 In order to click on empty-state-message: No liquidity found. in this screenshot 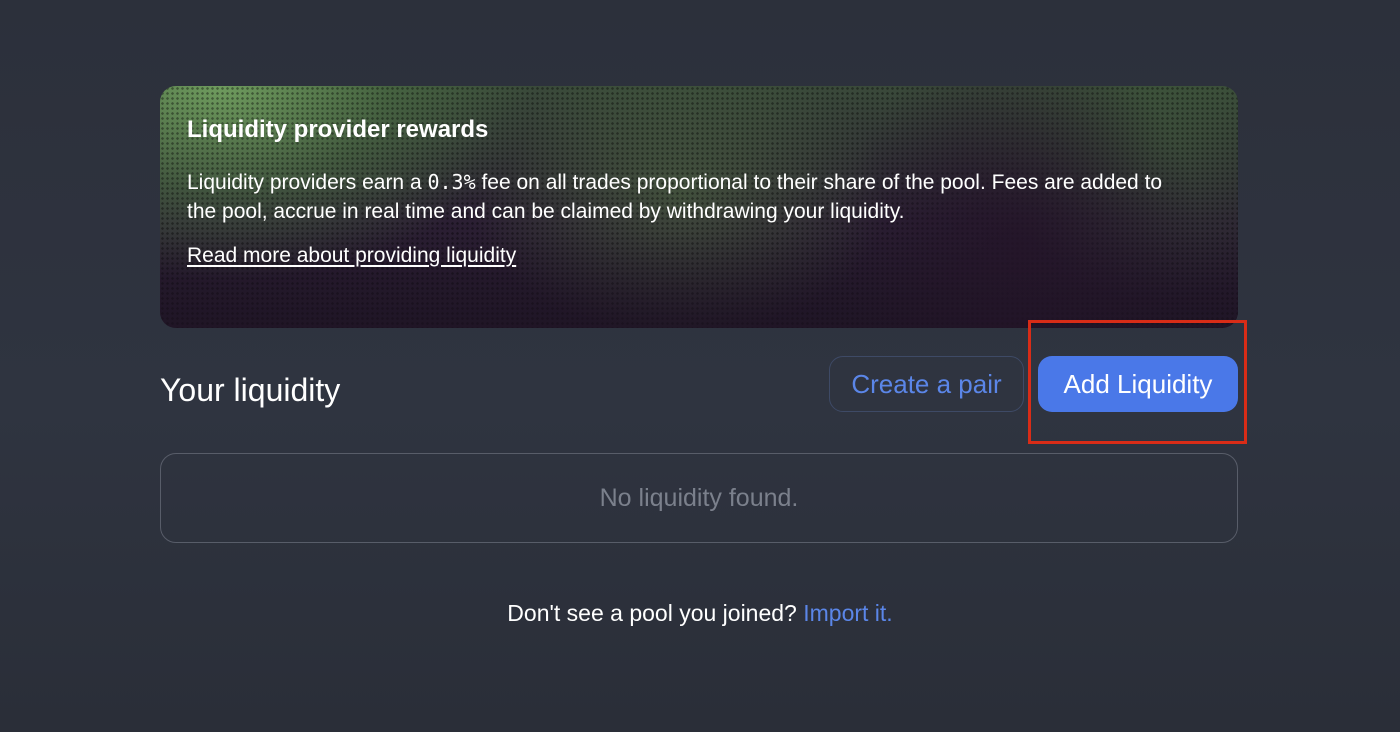, I will do `click(699, 497)`.